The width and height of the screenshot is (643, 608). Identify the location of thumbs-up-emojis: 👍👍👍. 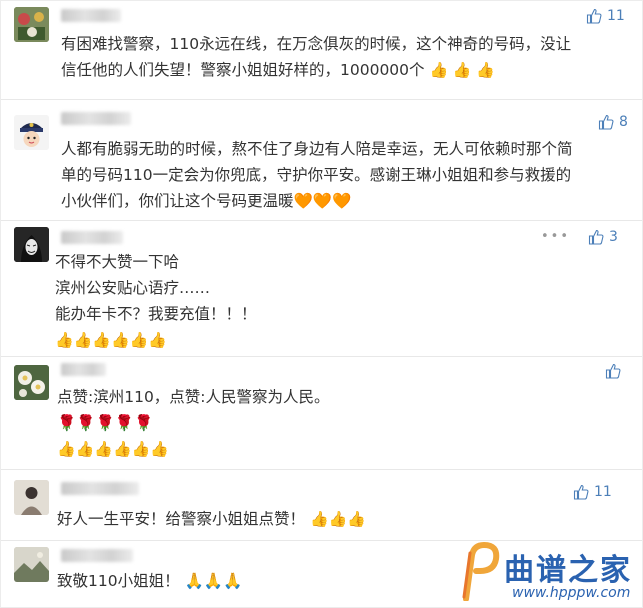
(337, 519).